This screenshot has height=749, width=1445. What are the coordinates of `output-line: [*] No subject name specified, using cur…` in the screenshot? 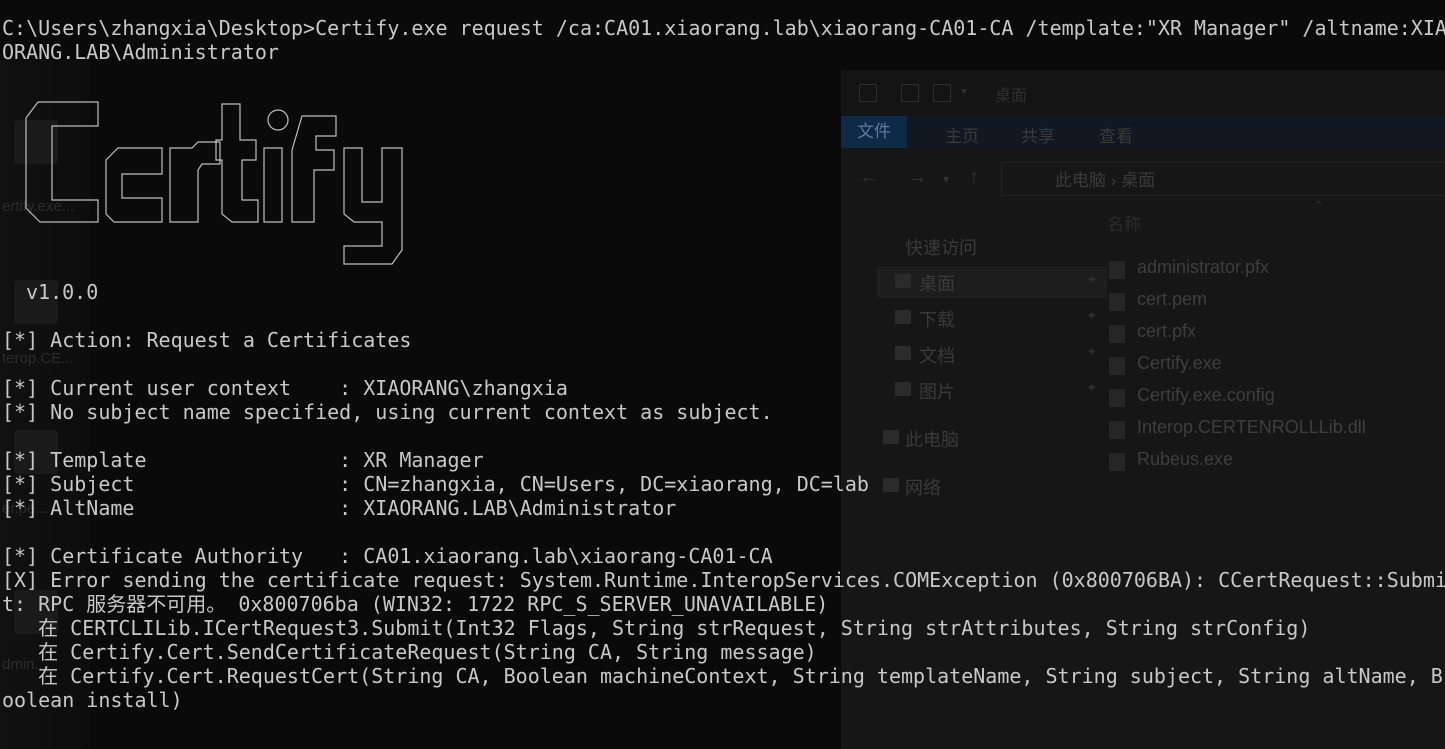 It's located at (387, 412).